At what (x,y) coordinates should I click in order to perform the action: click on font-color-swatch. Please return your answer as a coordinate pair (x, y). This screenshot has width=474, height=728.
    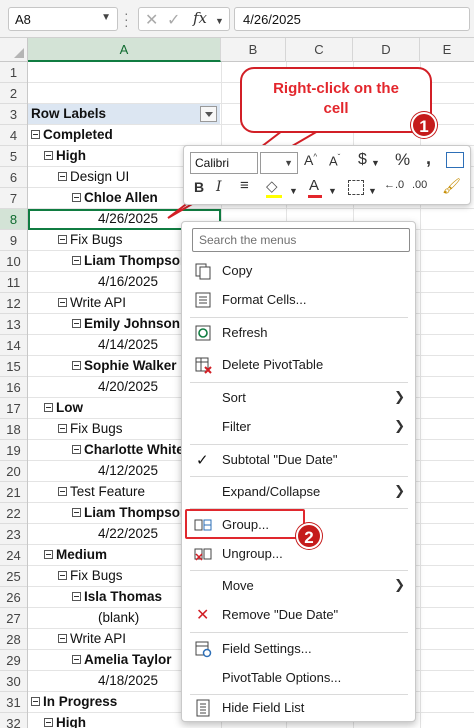
    Looking at the image, I should click on (315, 196).